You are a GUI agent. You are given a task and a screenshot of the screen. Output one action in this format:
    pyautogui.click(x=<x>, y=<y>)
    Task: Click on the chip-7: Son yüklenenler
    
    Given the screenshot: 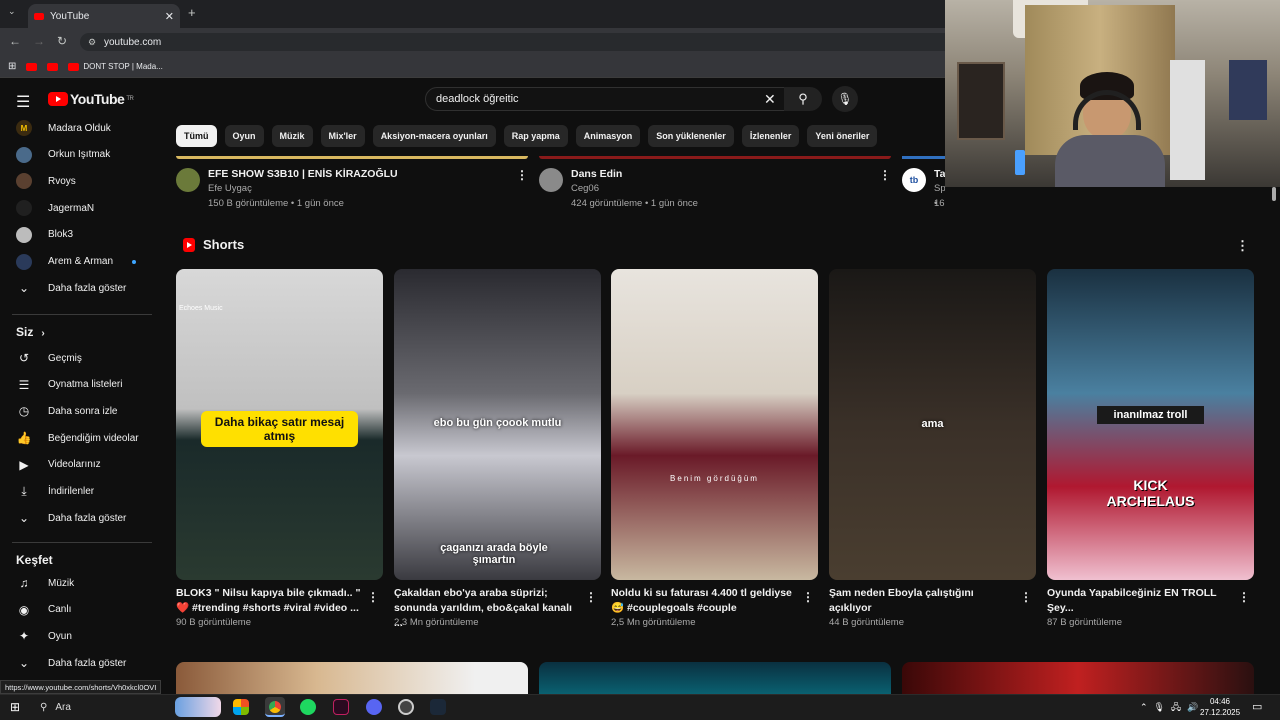 What is the action you would take?
    pyautogui.click(x=691, y=136)
    